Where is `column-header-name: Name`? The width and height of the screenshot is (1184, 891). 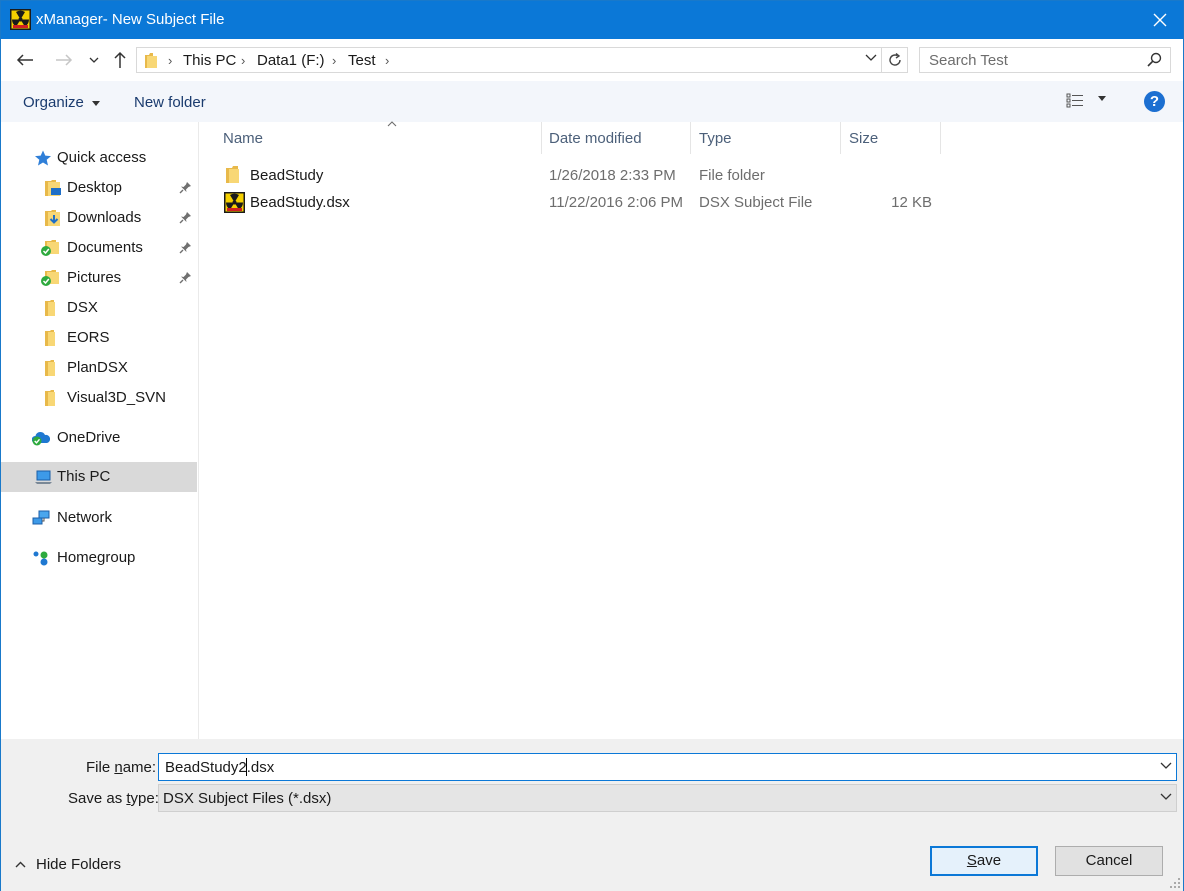
column-header-name: Name is located at coordinates (378, 137).